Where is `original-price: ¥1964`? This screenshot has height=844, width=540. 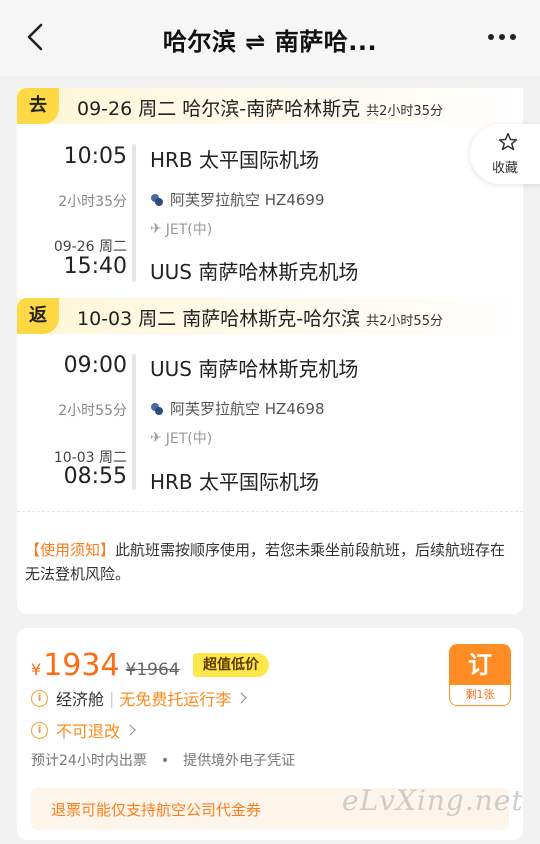
original-price: ¥1964 is located at coordinates (153, 670).